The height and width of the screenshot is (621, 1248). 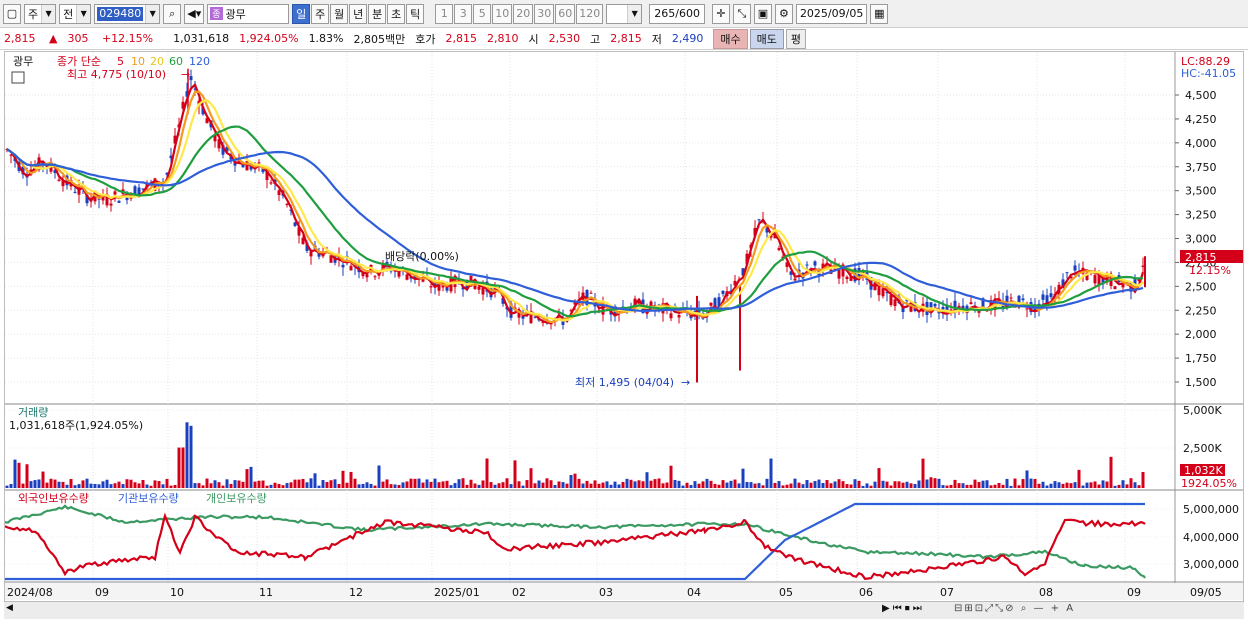 What do you see at coordinates (624, 610) in the screenshot?
I see `chart-scrollbar: ◀ ▶⏮⏹⏭ ⊟⊞⊡⤢⤡⊘ ⌕ — + A` at bounding box center [624, 610].